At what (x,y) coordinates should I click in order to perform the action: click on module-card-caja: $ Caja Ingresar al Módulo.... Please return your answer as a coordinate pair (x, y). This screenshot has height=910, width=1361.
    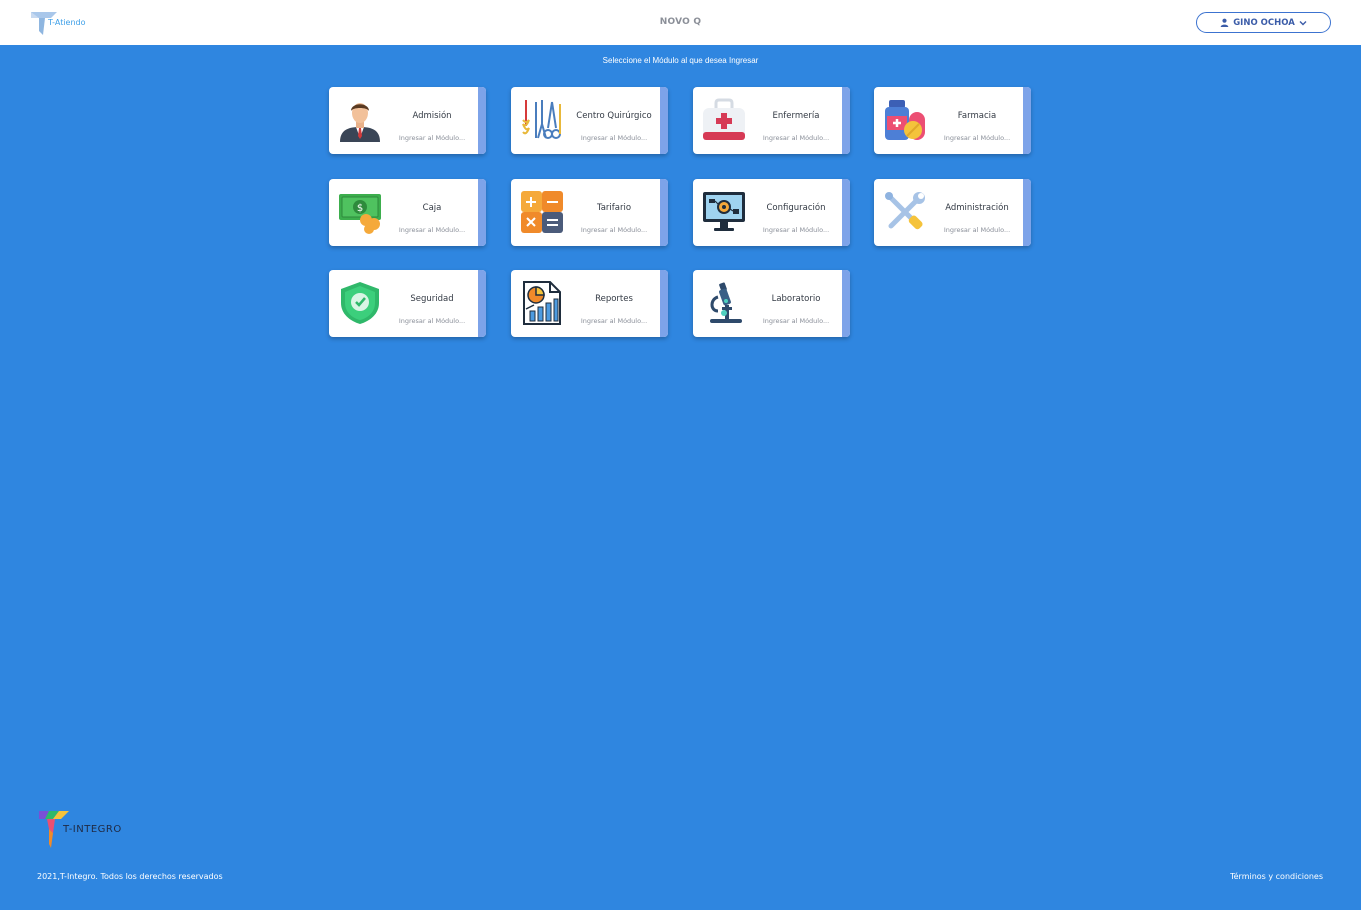
    Looking at the image, I should click on (407, 212).